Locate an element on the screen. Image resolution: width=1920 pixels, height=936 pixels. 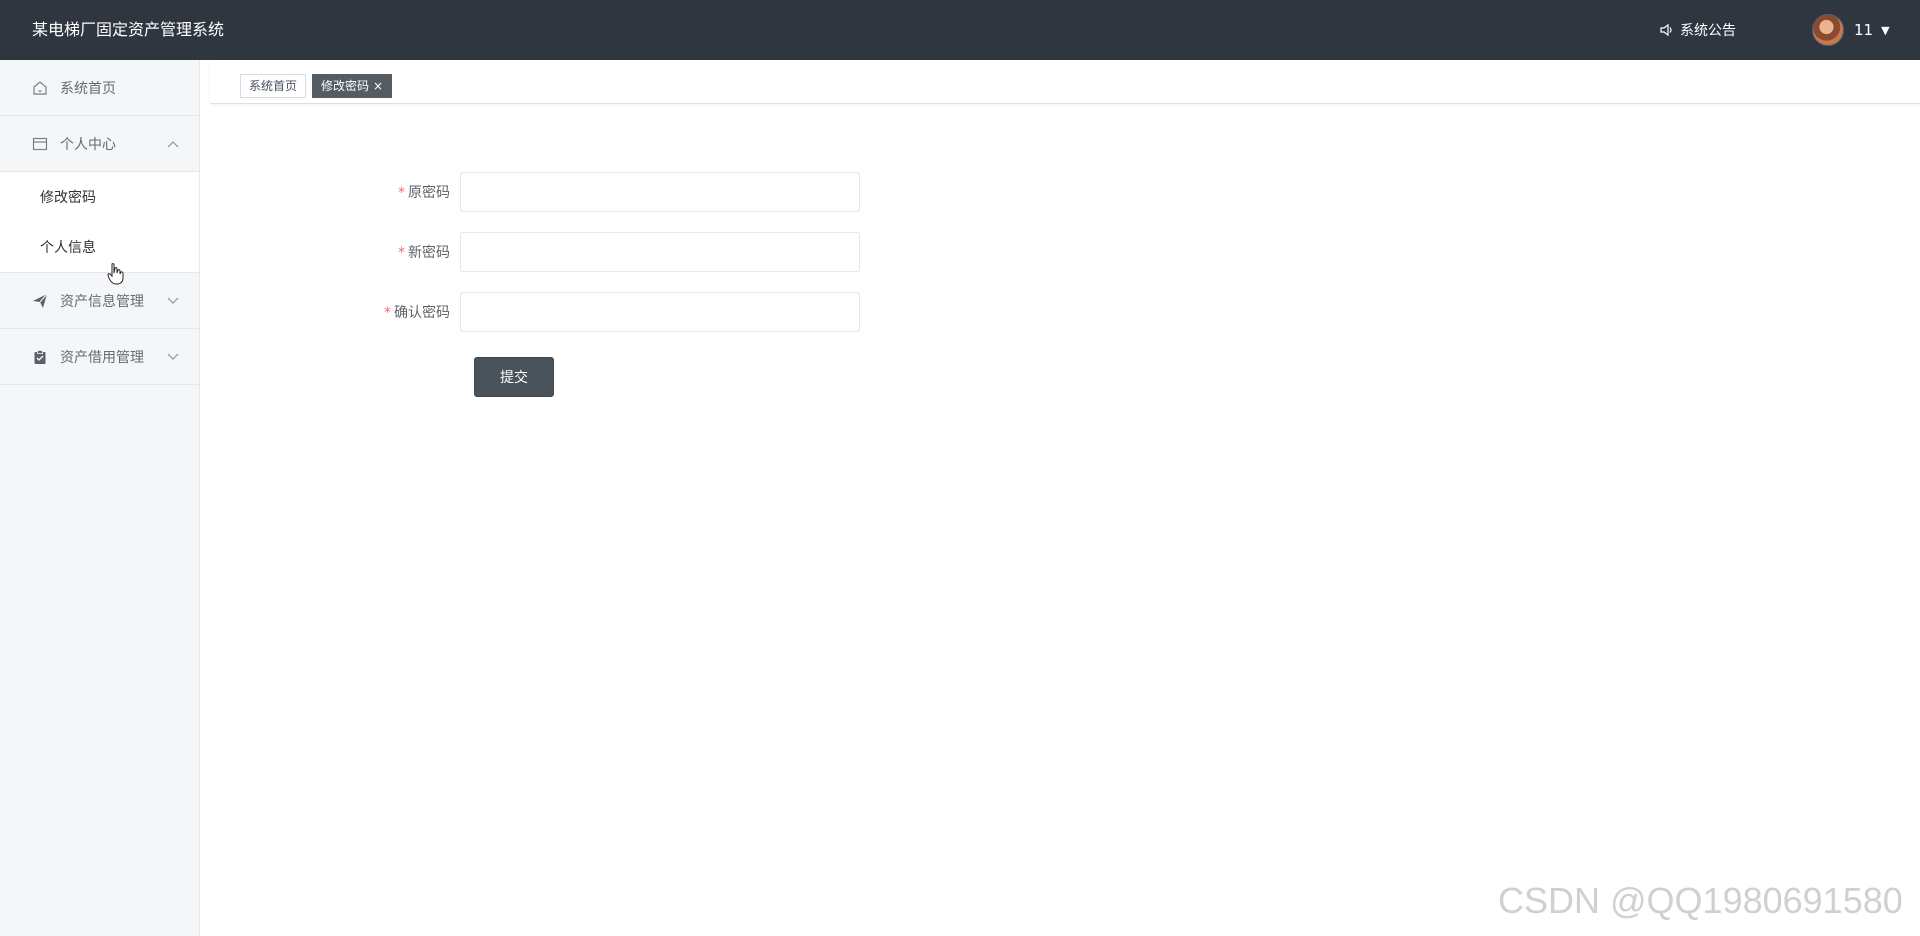
send-icon is located at coordinates (40, 301).